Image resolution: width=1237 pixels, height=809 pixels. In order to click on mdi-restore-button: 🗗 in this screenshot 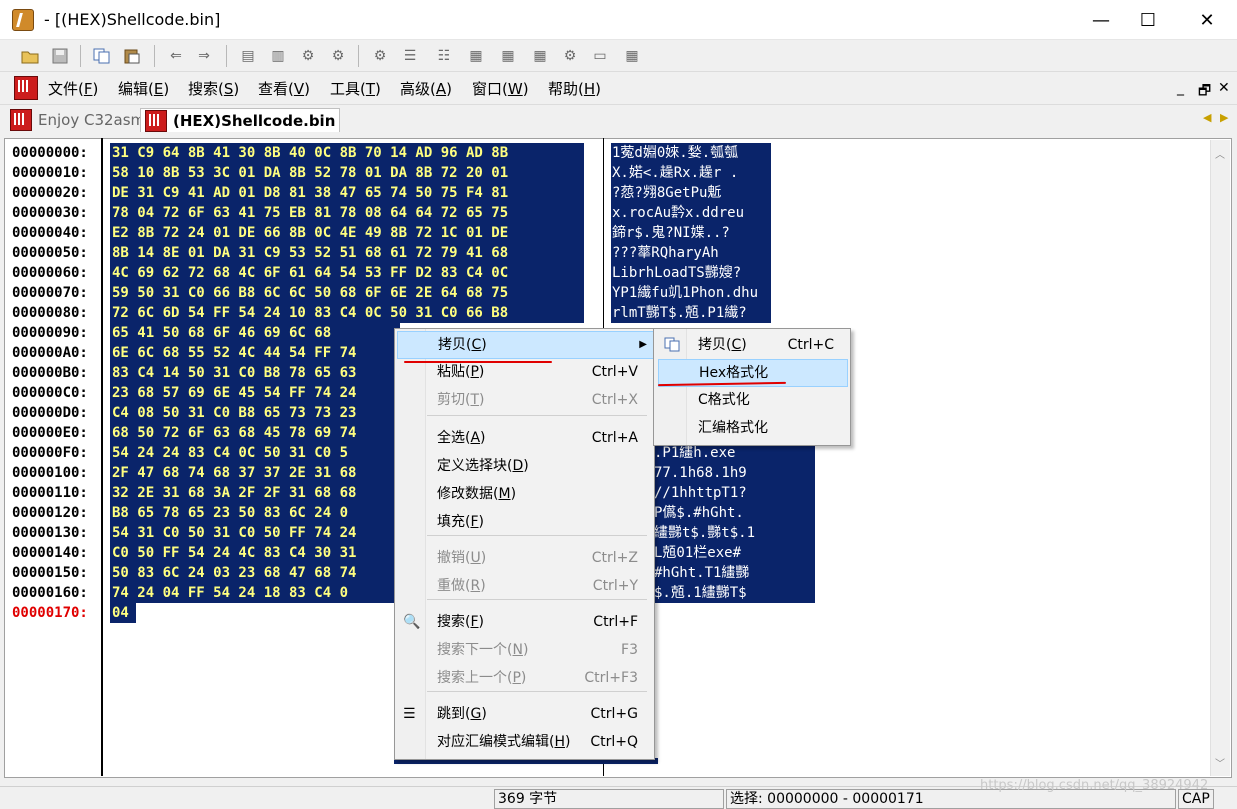, I will do `click(1204, 92)`.